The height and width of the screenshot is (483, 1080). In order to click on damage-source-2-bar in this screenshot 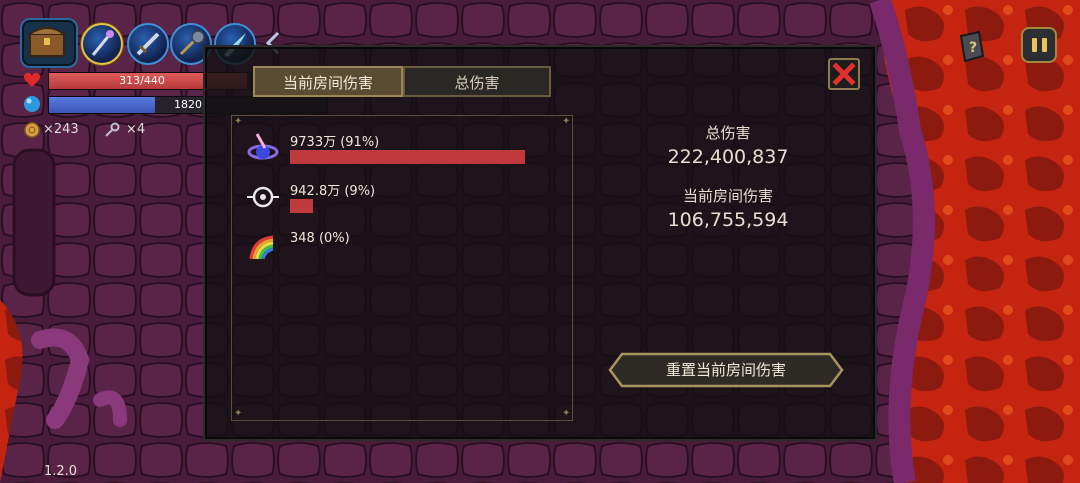, I will do `click(302, 206)`.